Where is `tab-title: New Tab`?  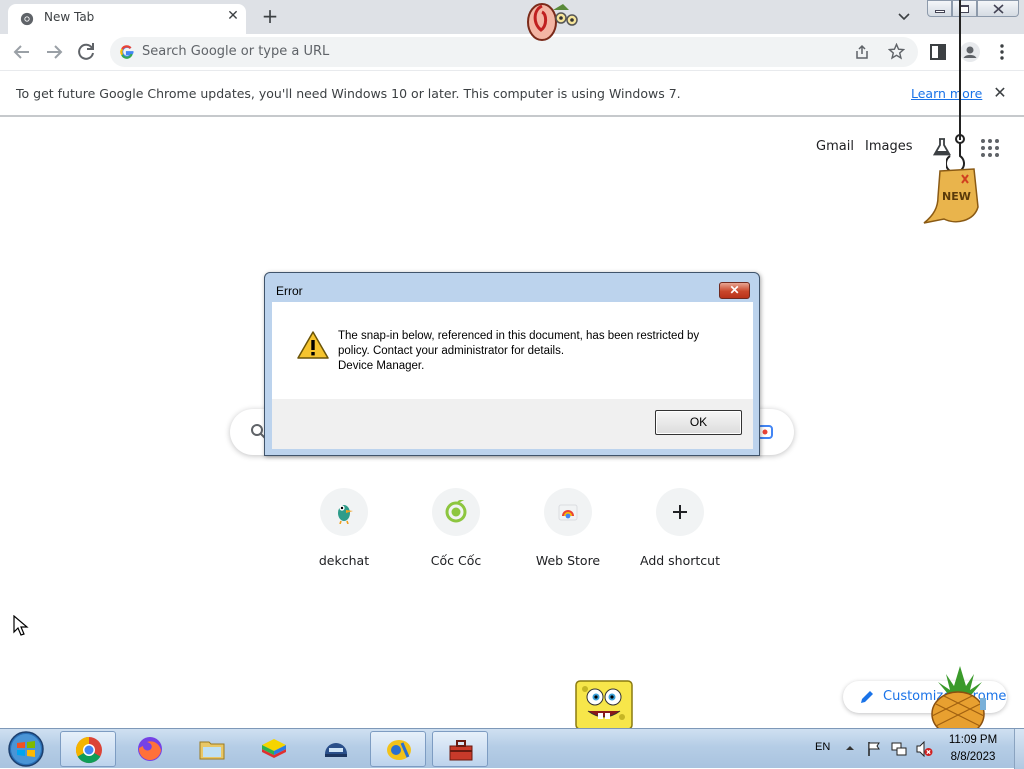
tab-title: New Tab is located at coordinates (69, 17).